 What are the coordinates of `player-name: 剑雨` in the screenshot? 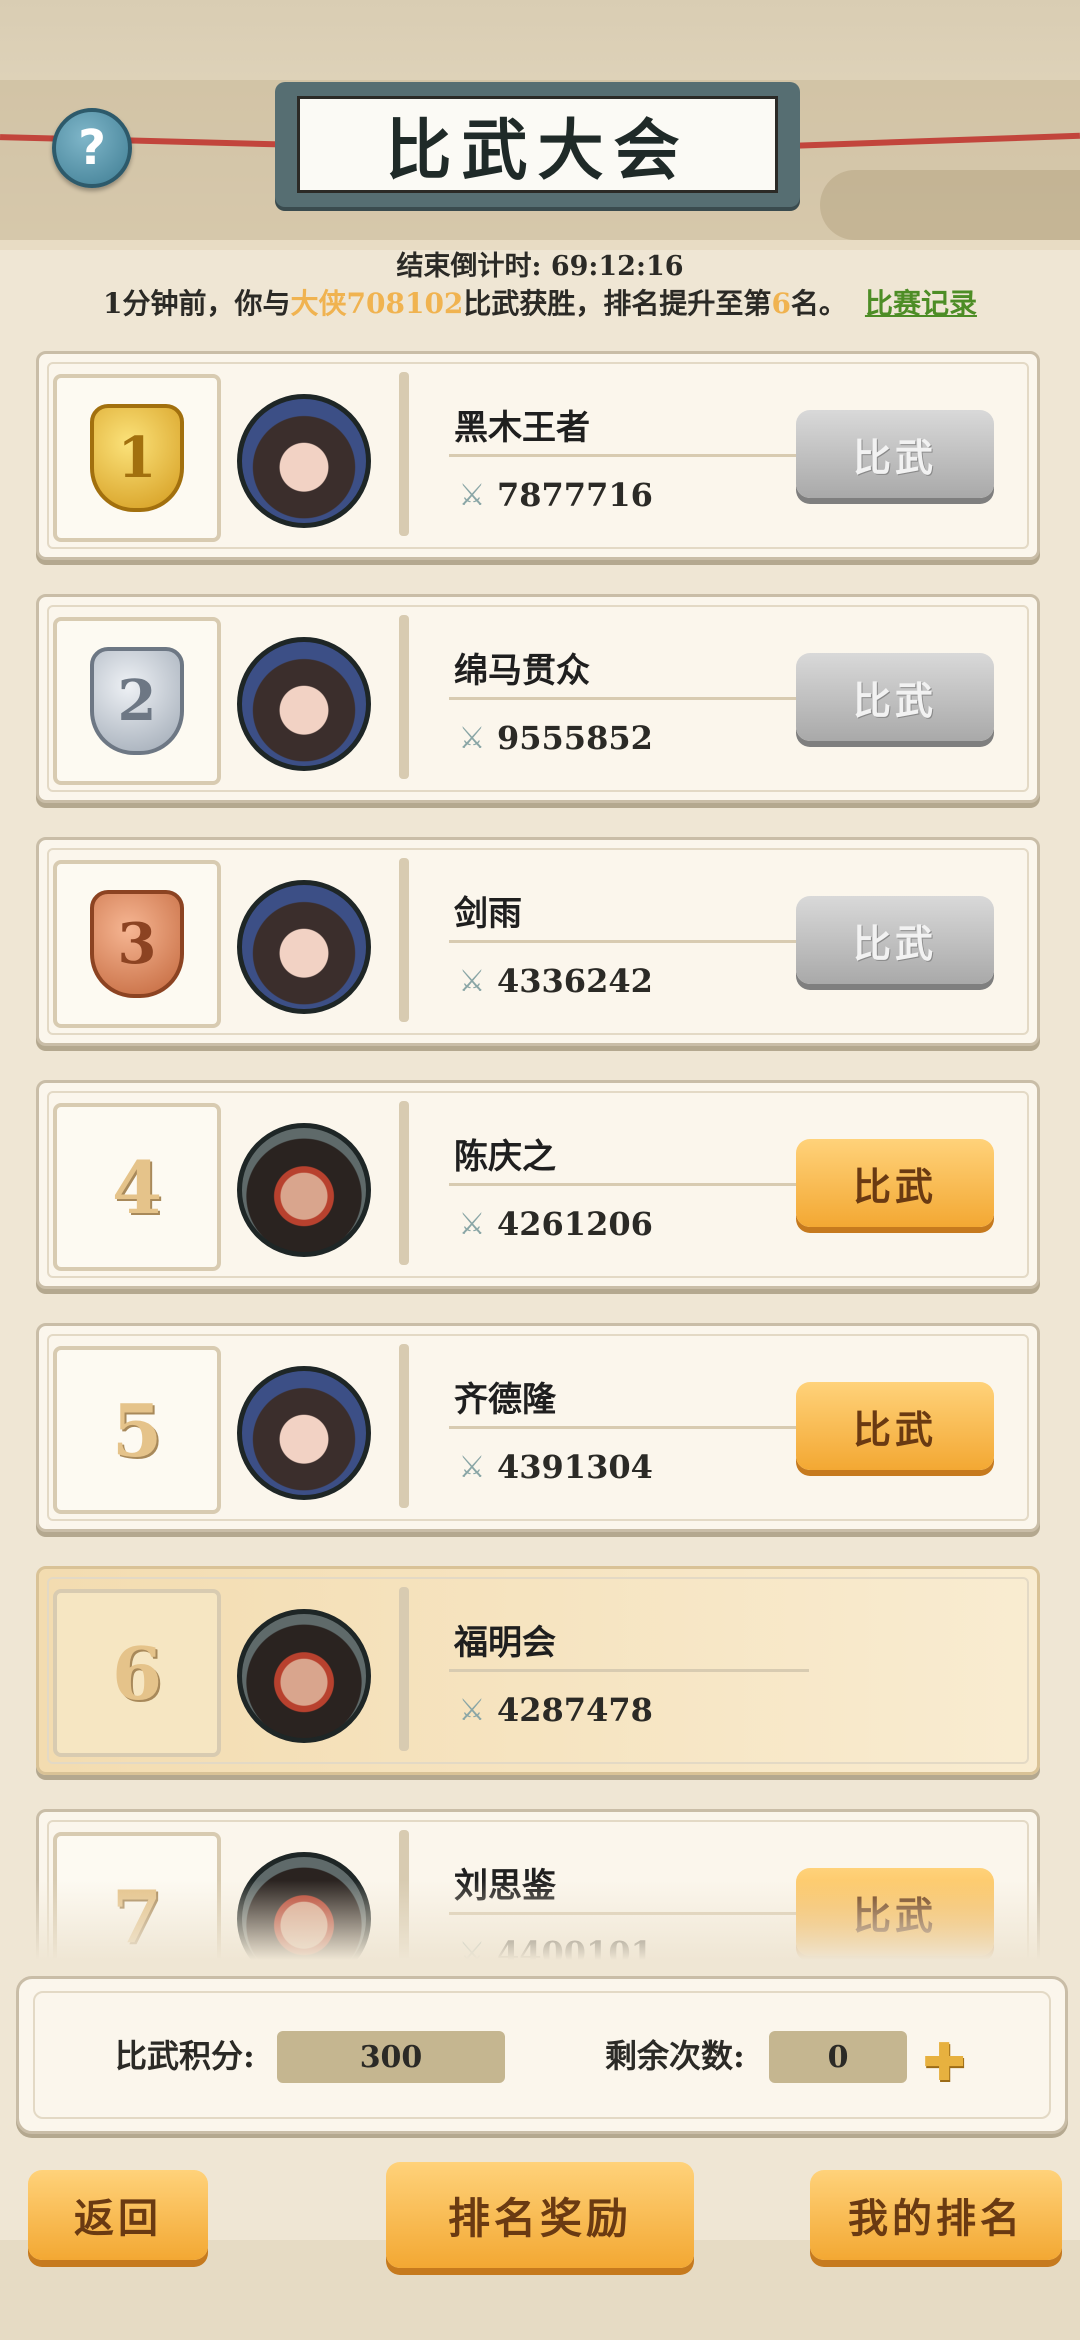 It's located at (488, 914).